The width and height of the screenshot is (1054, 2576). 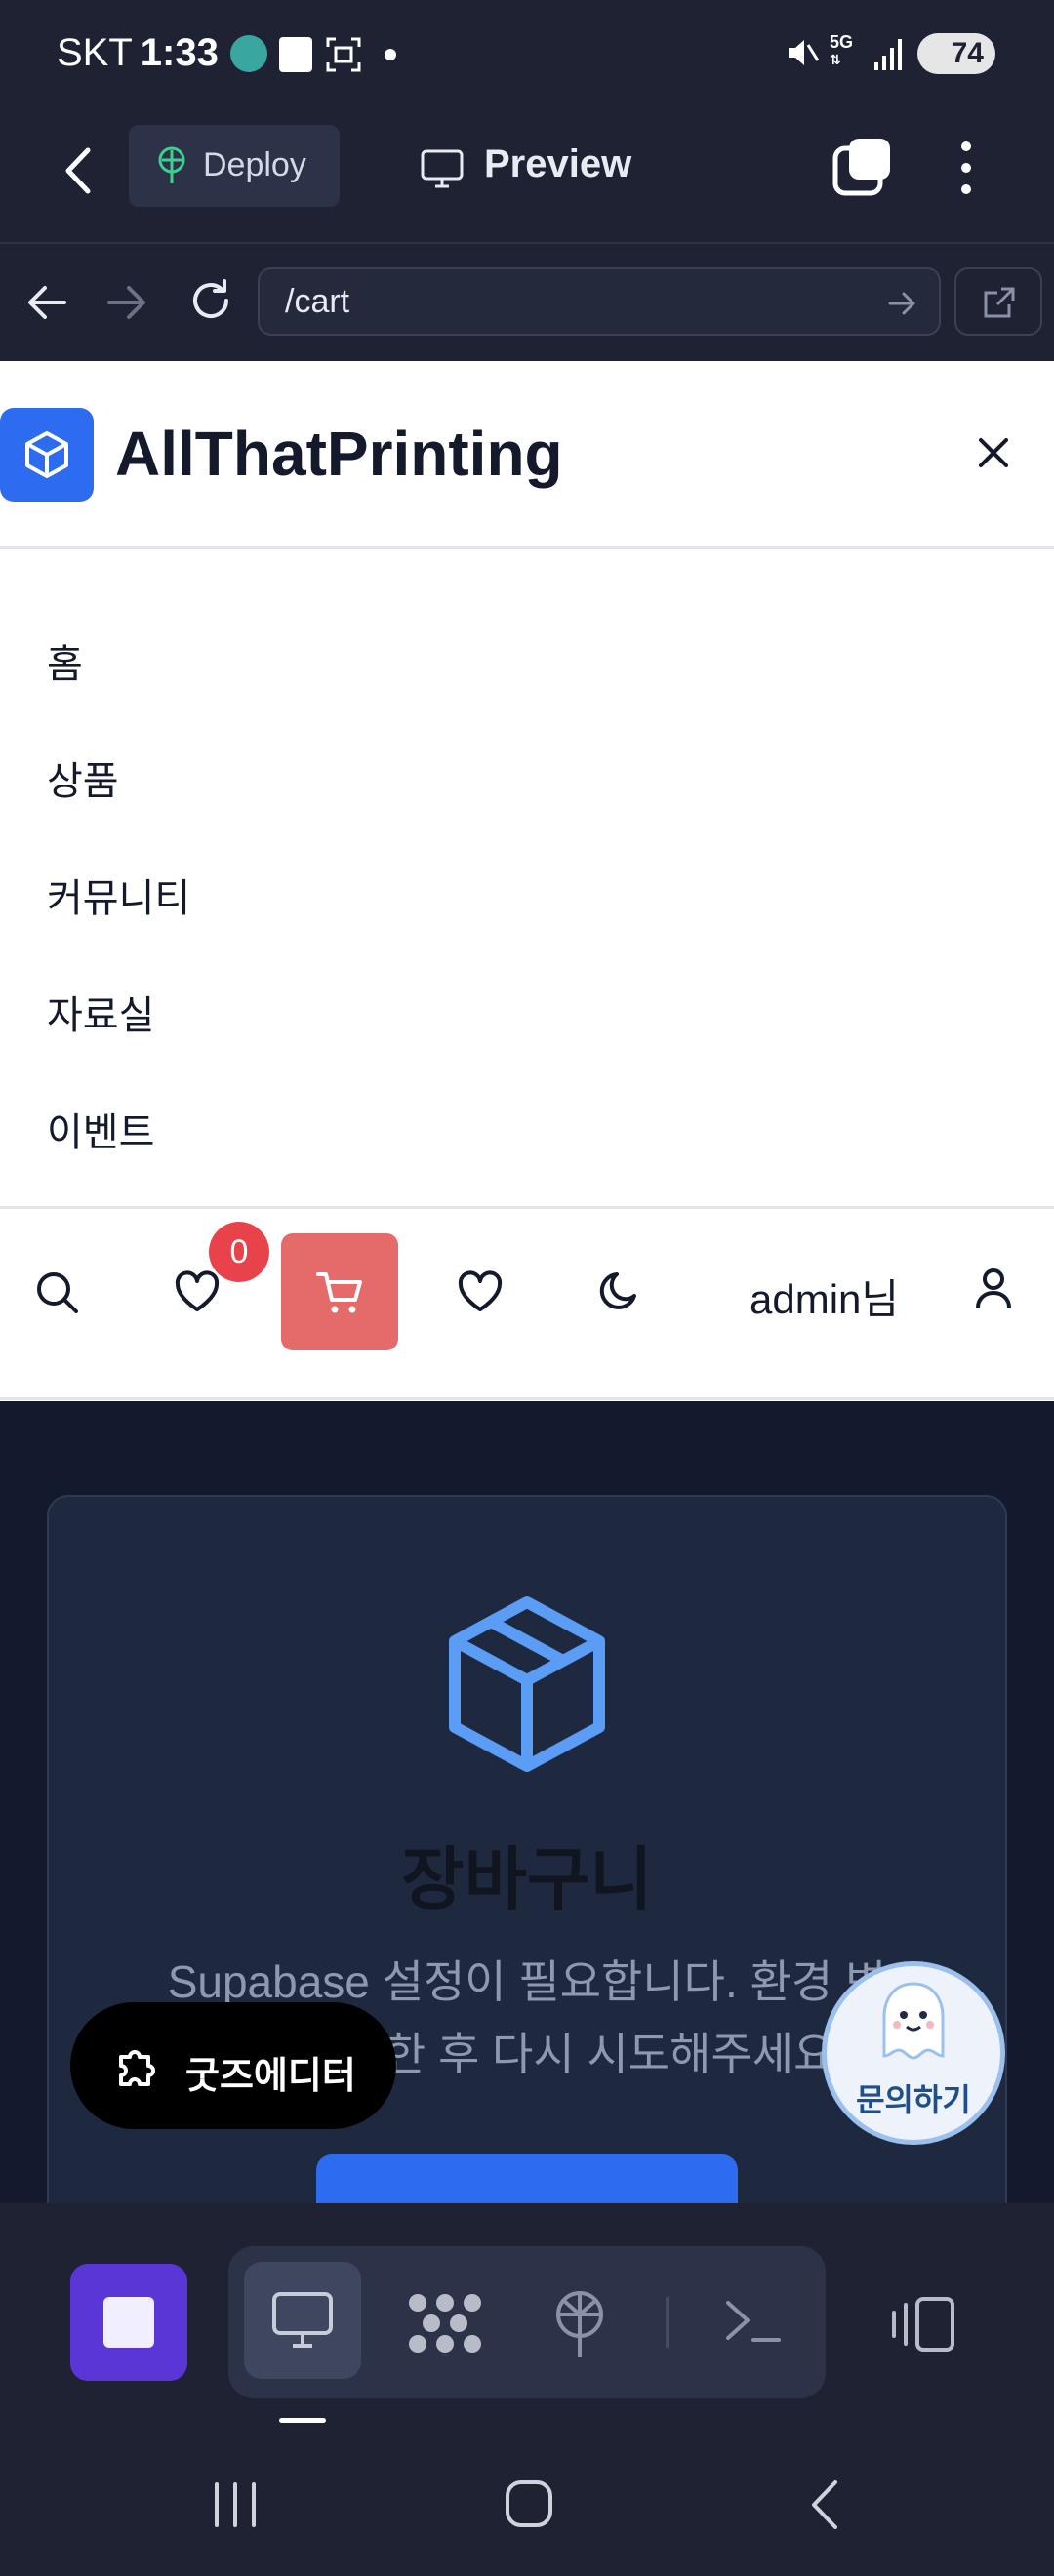 I want to click on favorites-heart-icon, so click(x=481, y=1291).